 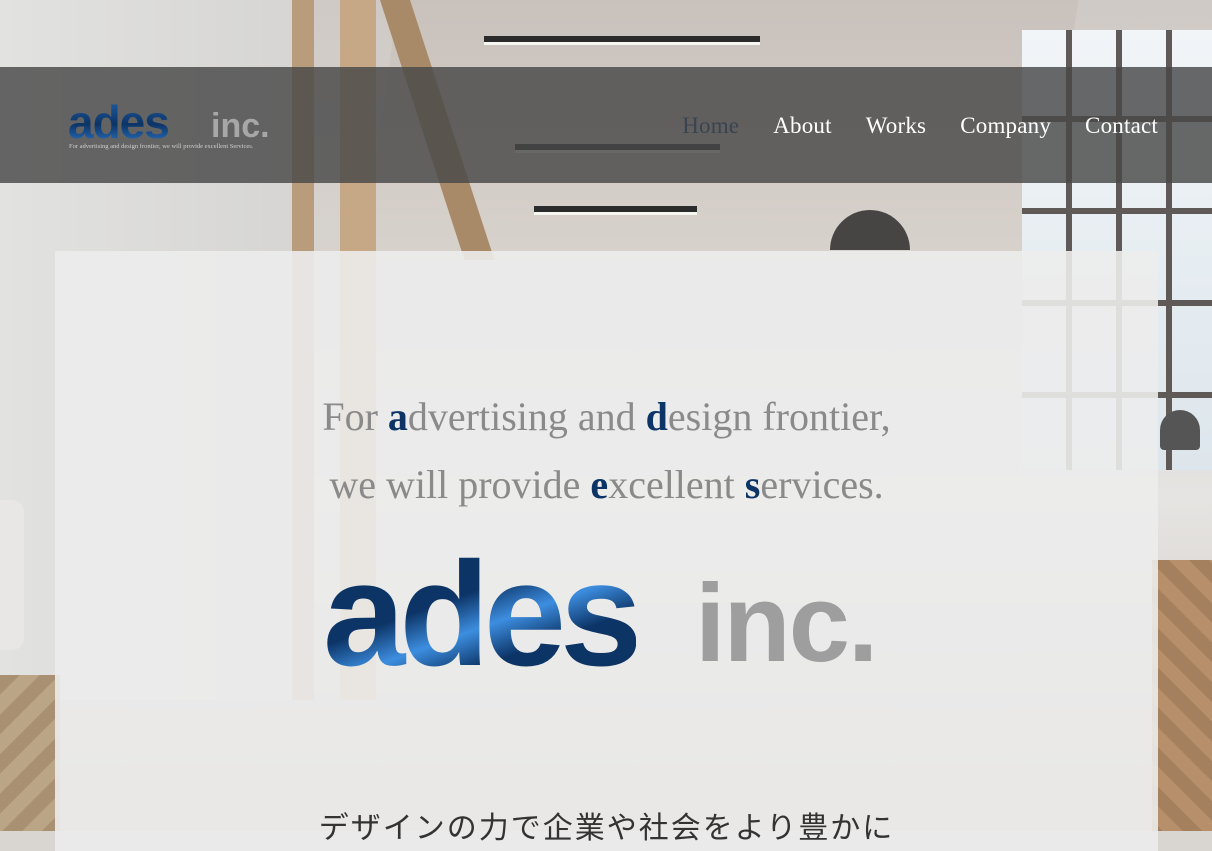 I want to click on bg-desk-lamp, so click(x=1180, y=430).